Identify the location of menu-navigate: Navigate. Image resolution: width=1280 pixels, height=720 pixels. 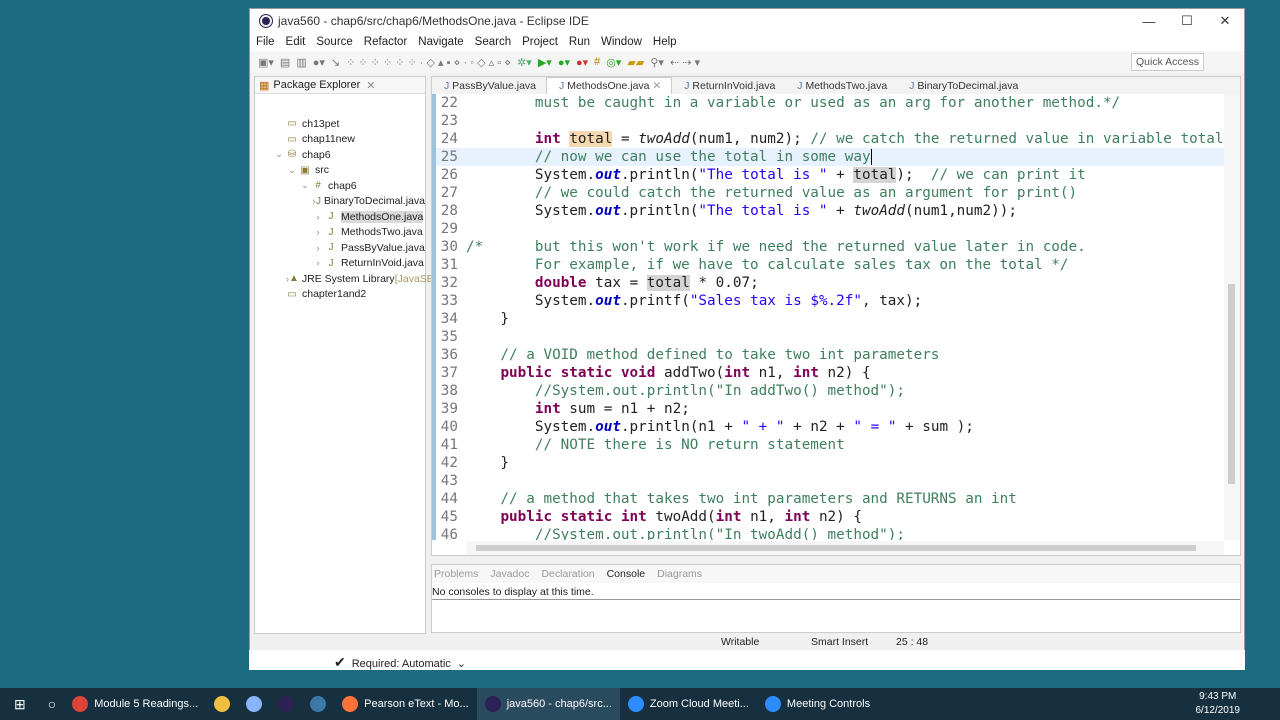
(440, 42).